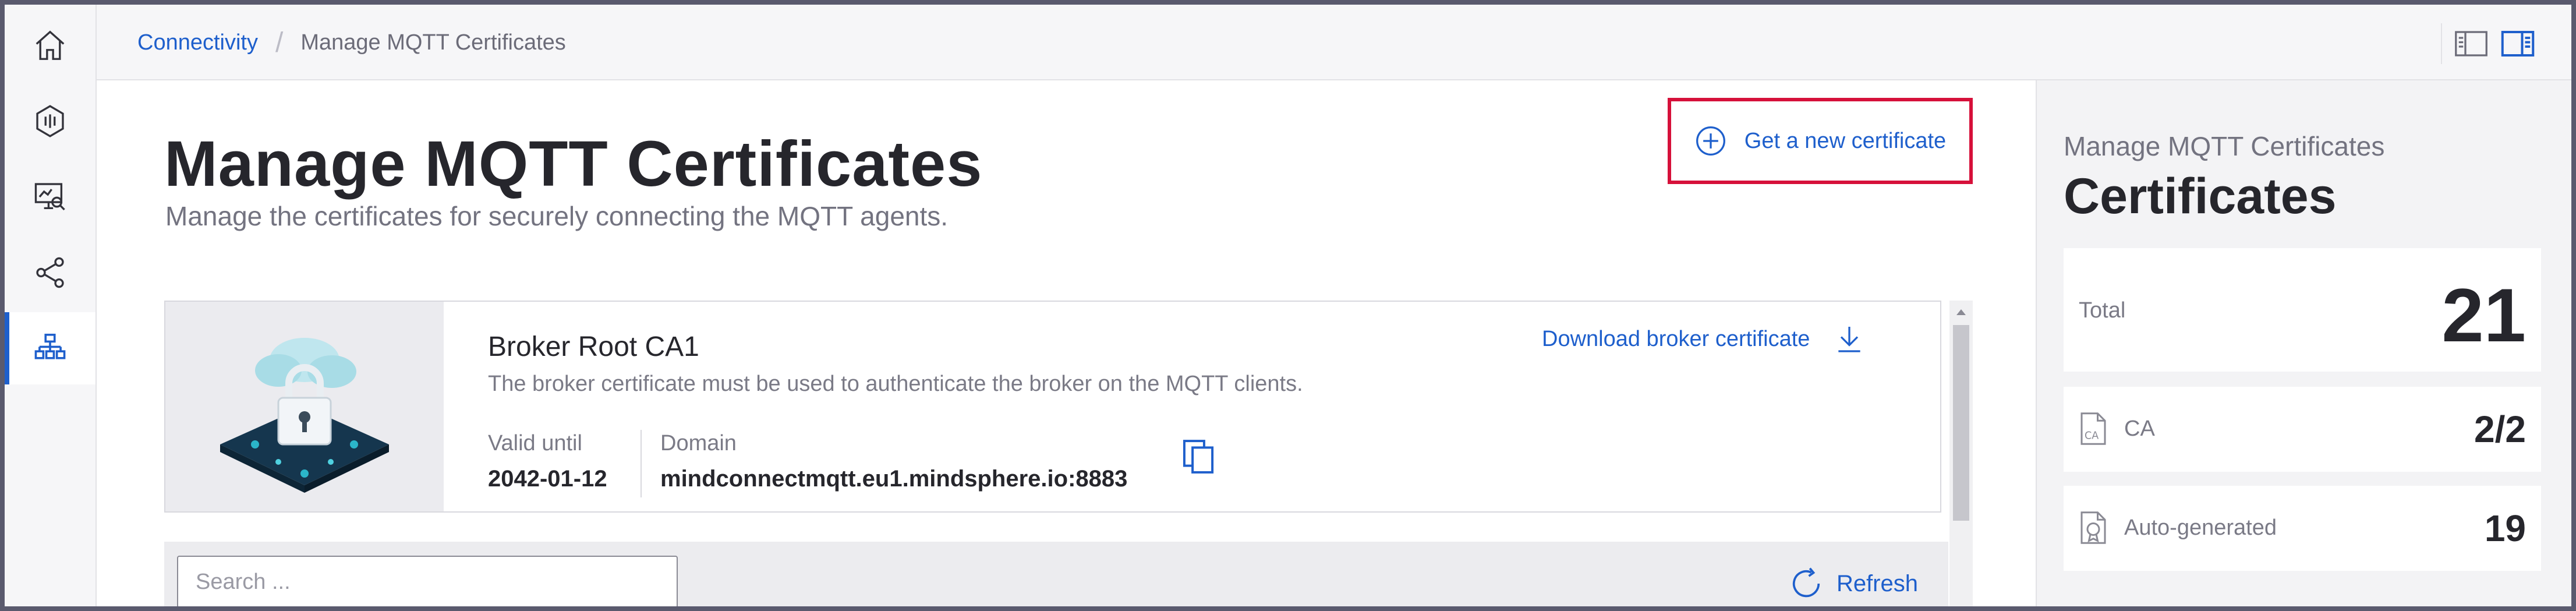  Describe the element at coordinates (198, 42) in the screenshot. I see `breadcrumb-link-connectivity: Connectivity` at that location.